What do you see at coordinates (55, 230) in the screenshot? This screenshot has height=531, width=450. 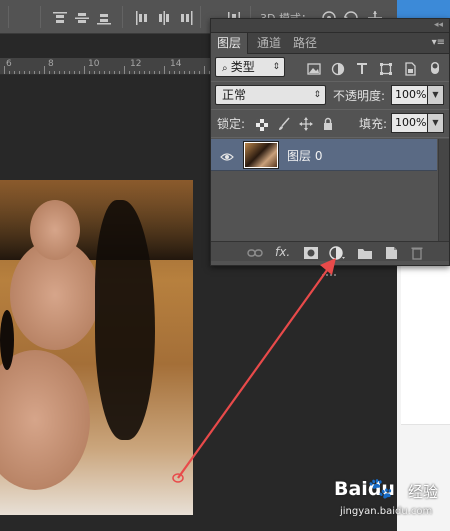 I see `hand-shape` at bounding box center [55, 230].